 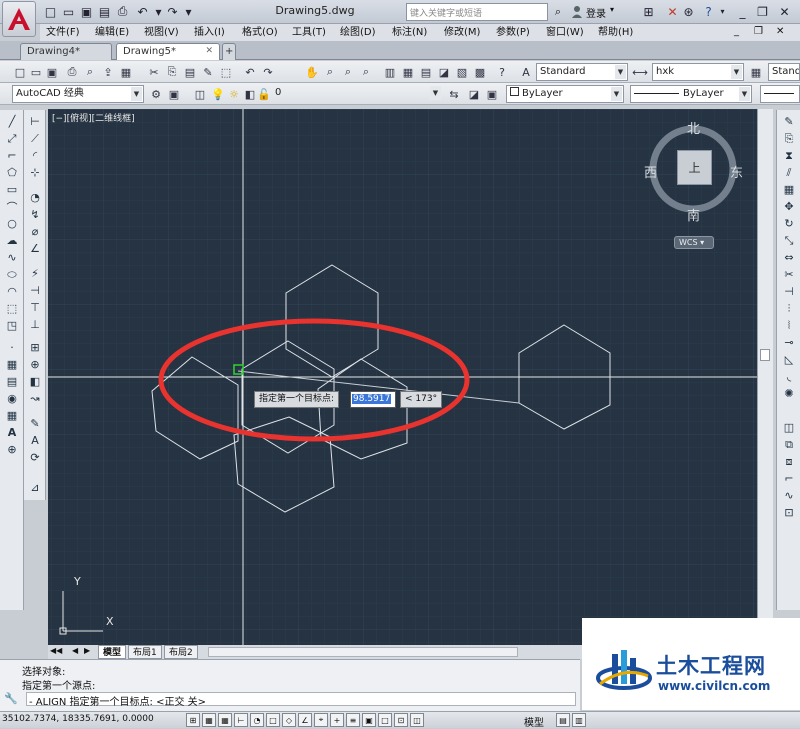 What do you see at coordinates (12, 172) in the screenshot?
I see `polygon-icon: ⬠` at bounding box center [12, 172].